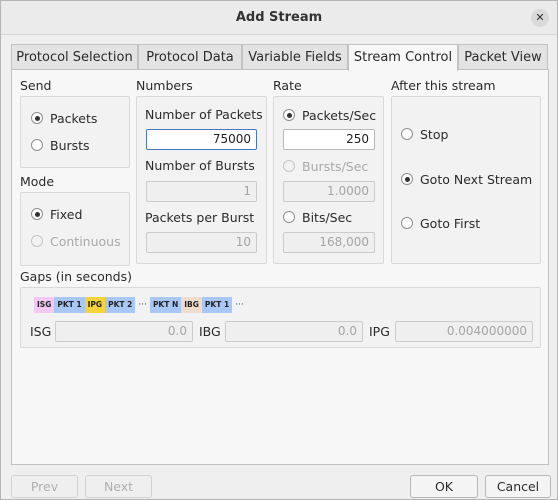 The height and width of the screenshot is (500, 558). I want to click on after-goto-next-label: Goto Next Stream, so click(476, 179).